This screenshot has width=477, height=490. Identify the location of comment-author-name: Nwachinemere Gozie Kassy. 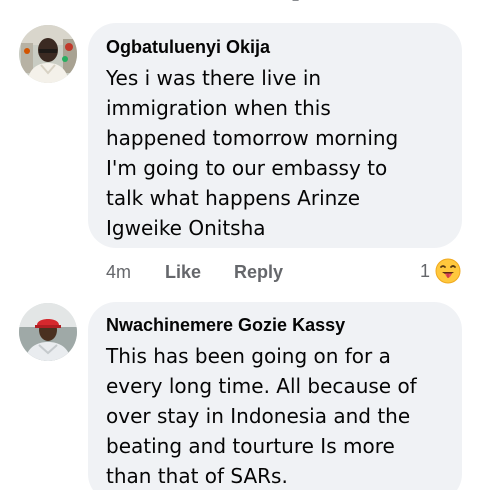
(276, 325).